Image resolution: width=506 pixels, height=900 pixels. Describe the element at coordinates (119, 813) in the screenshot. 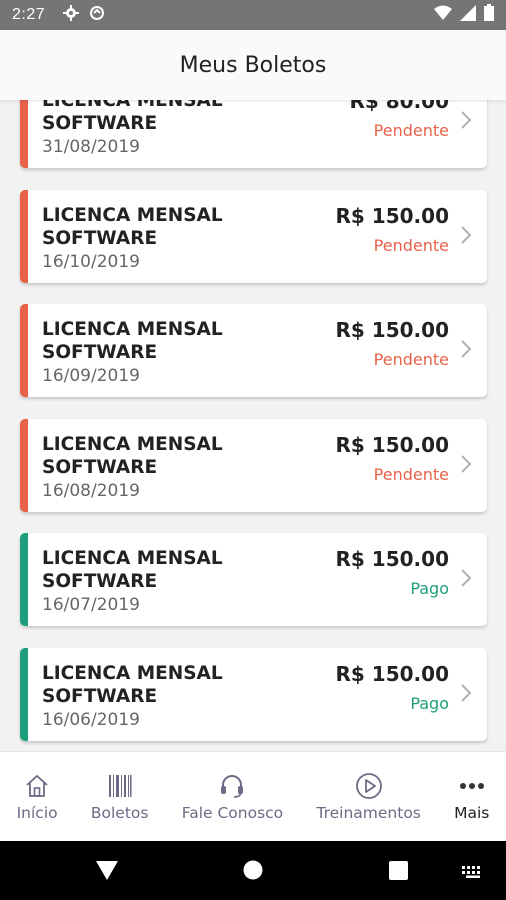

I see `nav-label-boletos: Boletos` at that location.